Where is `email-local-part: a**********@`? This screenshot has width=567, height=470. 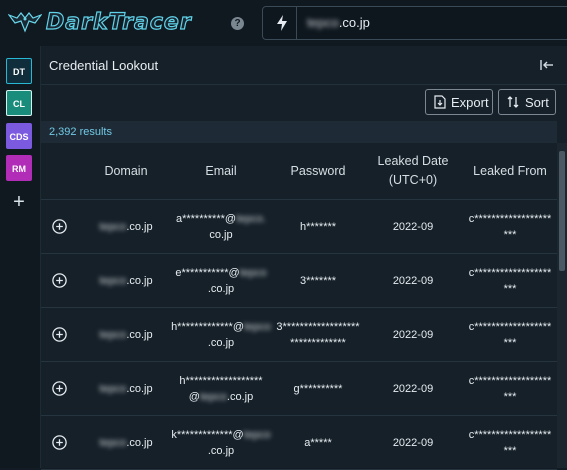 email-local-part: a**********@ is located at coordinates (206, 218).